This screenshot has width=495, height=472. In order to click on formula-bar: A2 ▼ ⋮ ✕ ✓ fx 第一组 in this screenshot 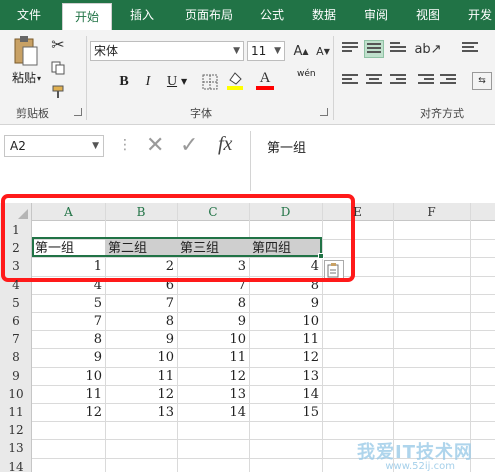, I will do `click(247, 161)`.